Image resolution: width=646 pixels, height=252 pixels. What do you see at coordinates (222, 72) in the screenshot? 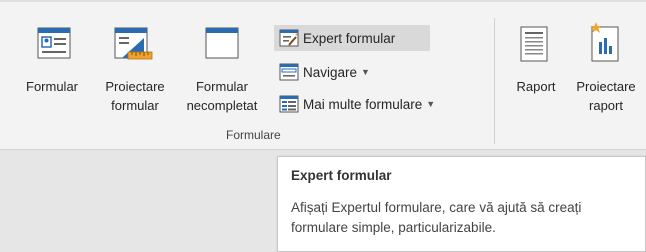
I see `blank-form-button: Formular necompletat` at bounding box center [222, 72].